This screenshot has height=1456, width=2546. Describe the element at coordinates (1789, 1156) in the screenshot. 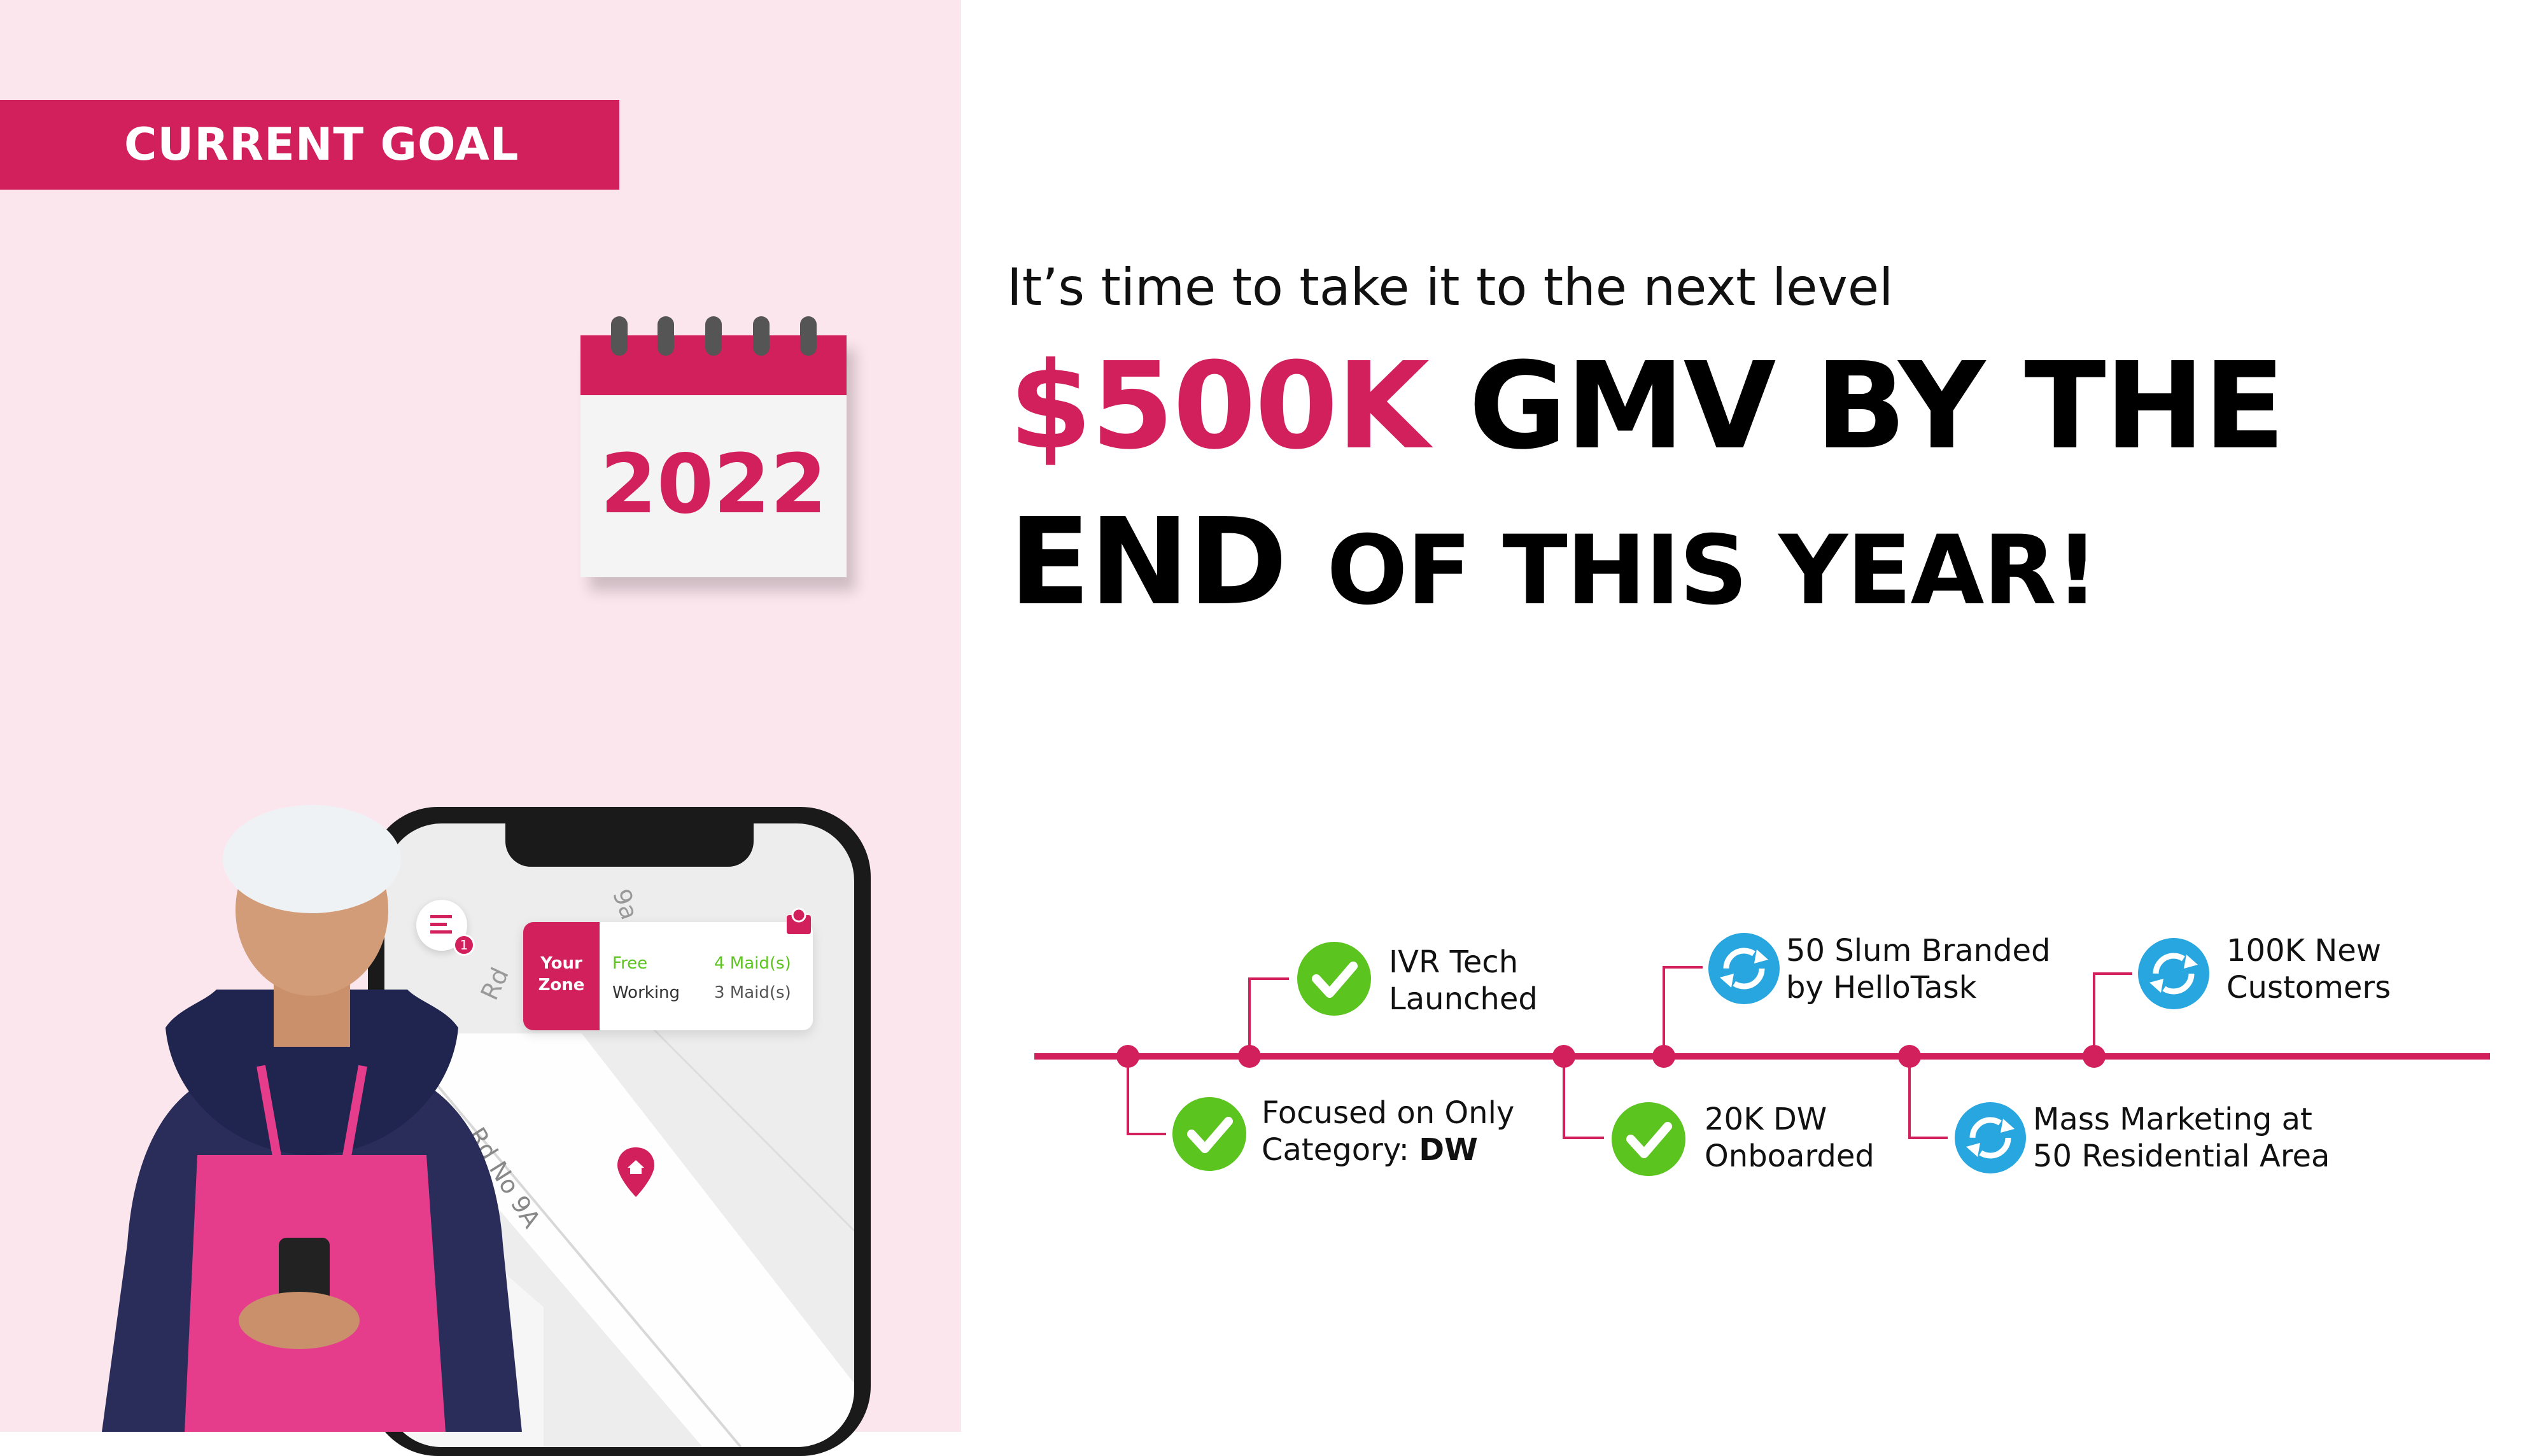

I see `milestone-line-2: Onboarded` at that location.